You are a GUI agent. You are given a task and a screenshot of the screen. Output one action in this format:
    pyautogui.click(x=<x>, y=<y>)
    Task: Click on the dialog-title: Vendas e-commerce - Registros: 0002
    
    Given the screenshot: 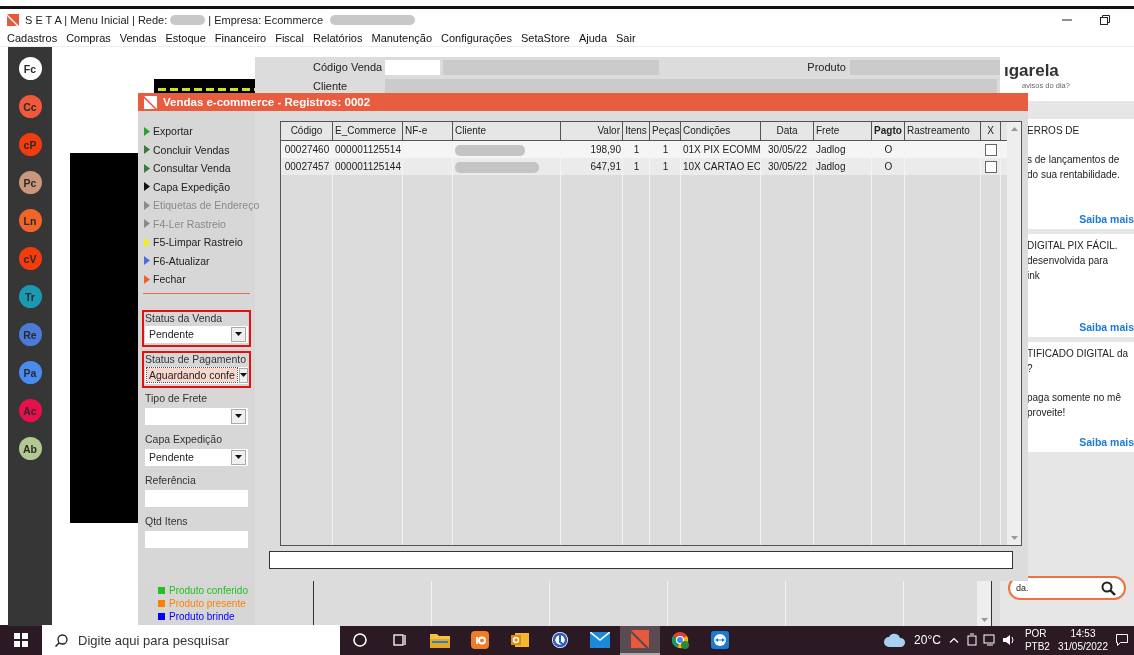 What is the action you would take?
    pyautogui.click(x=267, y=102)
    